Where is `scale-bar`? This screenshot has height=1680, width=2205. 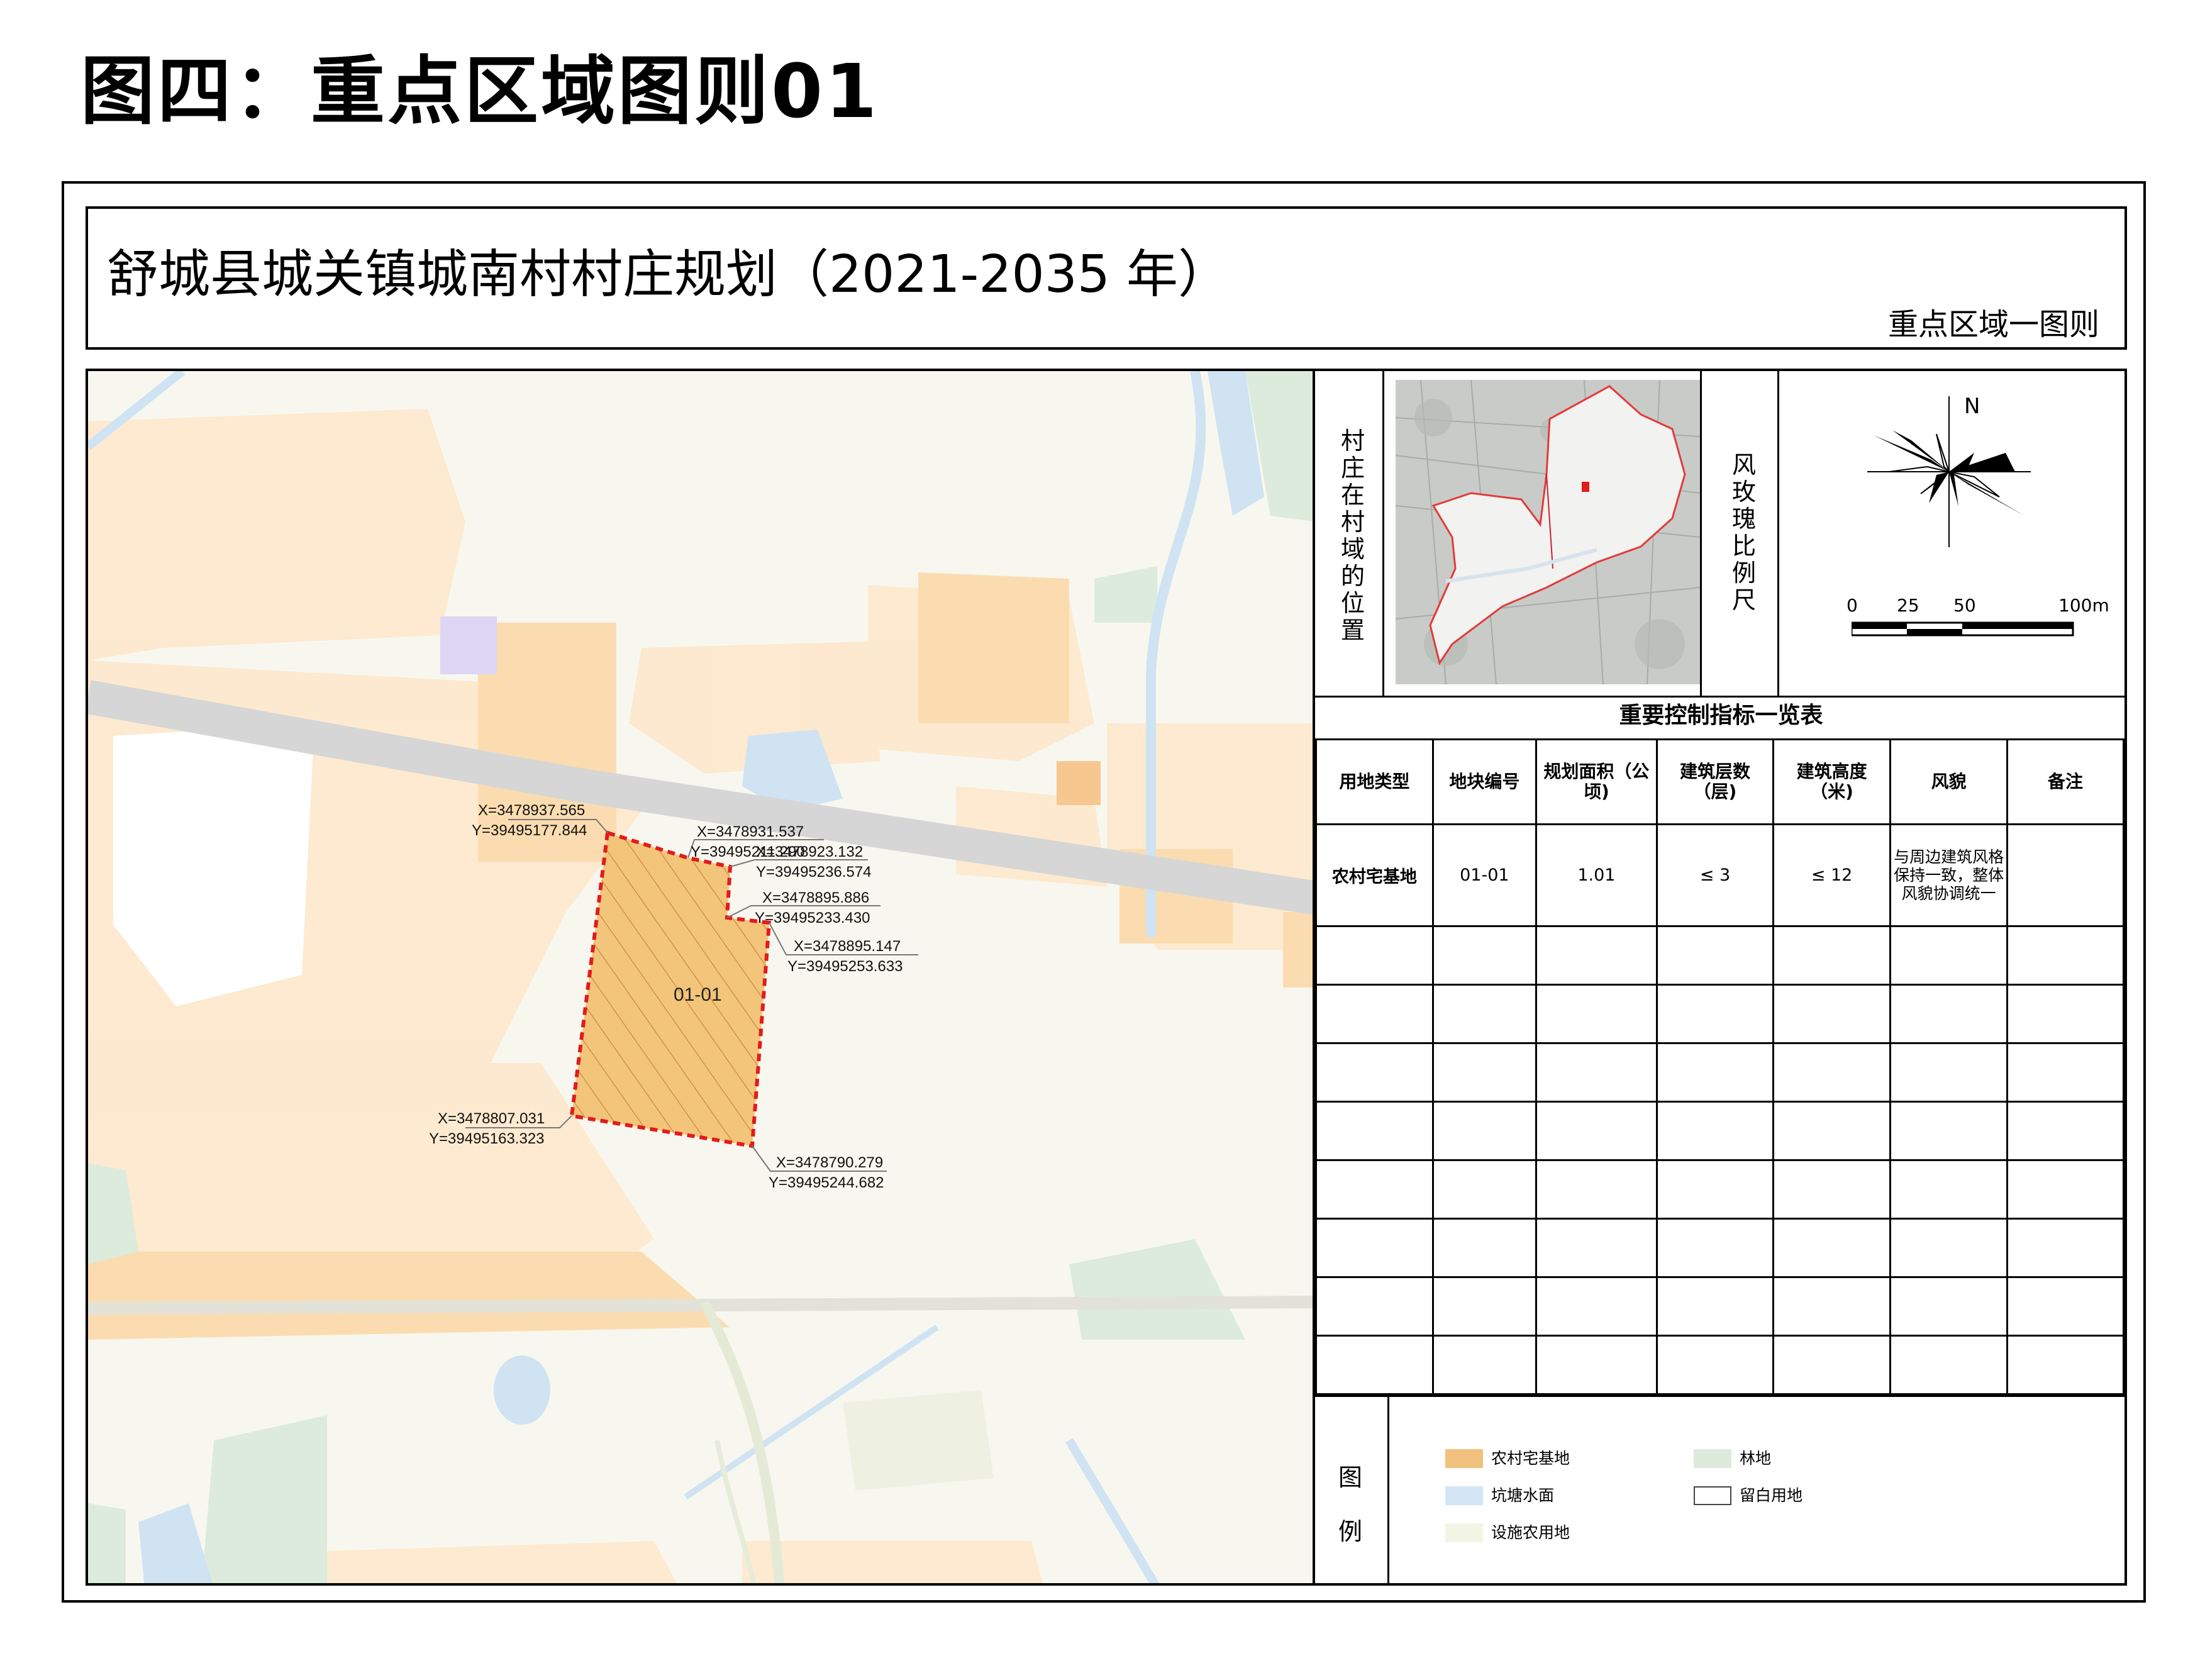 scale-bar is located at coordinates (1963, 629).